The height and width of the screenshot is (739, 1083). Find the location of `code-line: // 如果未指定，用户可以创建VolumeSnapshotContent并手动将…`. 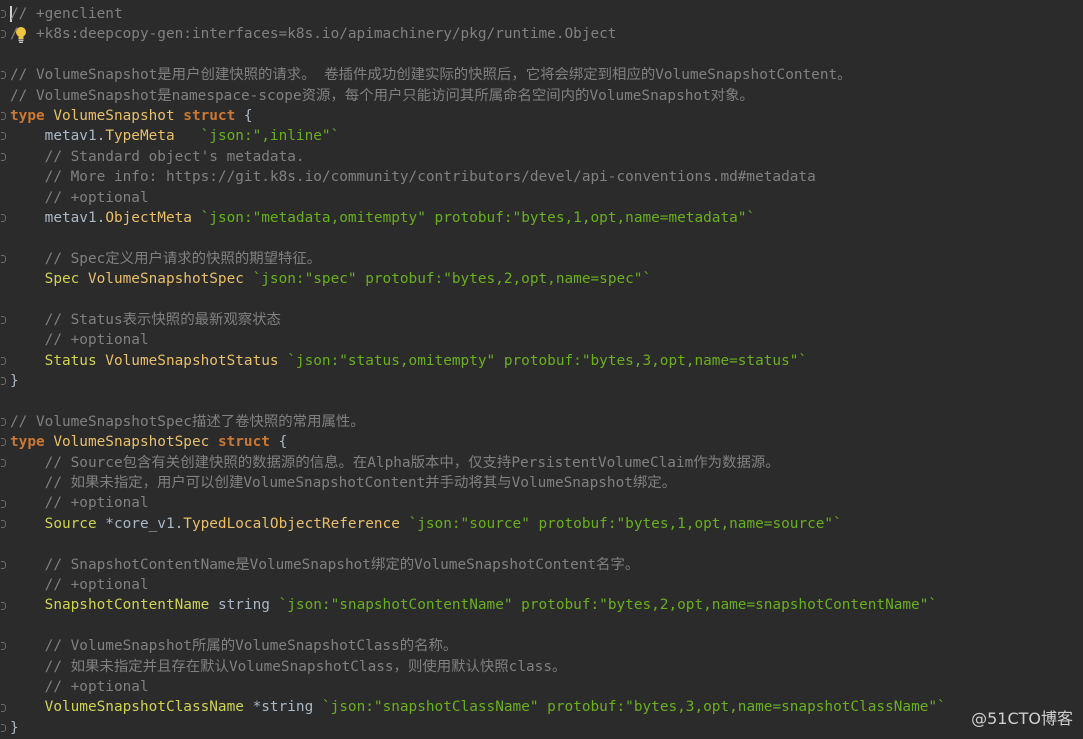

code-line: // 如果未指定，用户可以创建VolumeSnapshotContent并手动将… is located at coordinates (478, 483).